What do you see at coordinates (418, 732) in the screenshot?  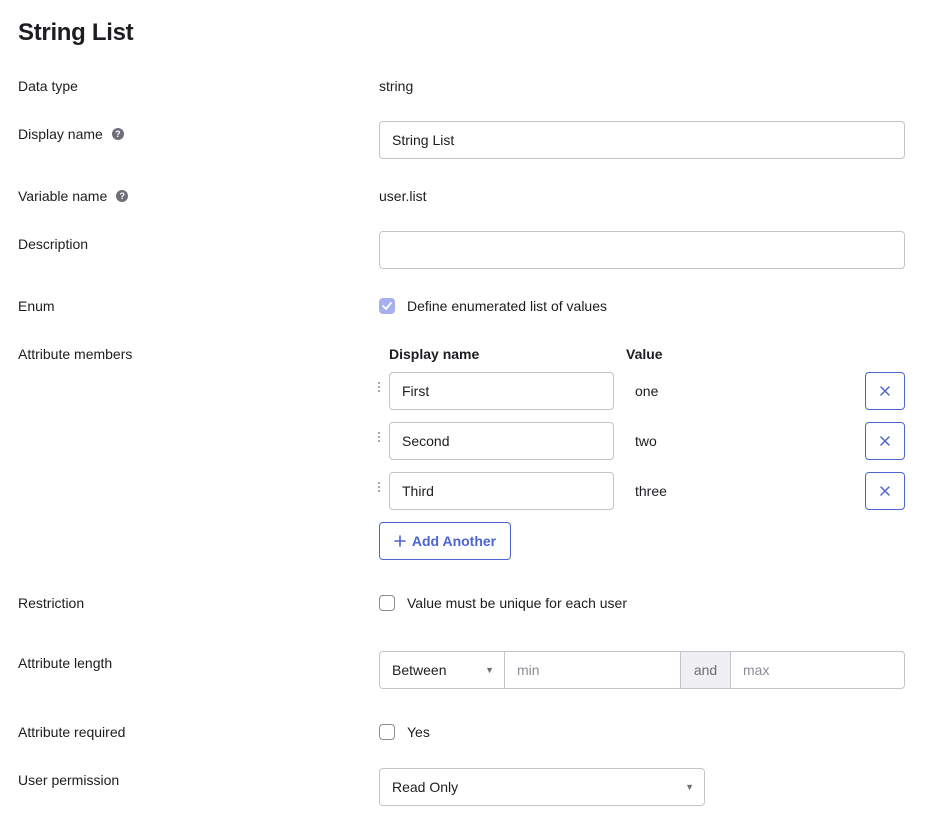 I see `required-checkbox-label: Yes` at bounding box center [418, 732].